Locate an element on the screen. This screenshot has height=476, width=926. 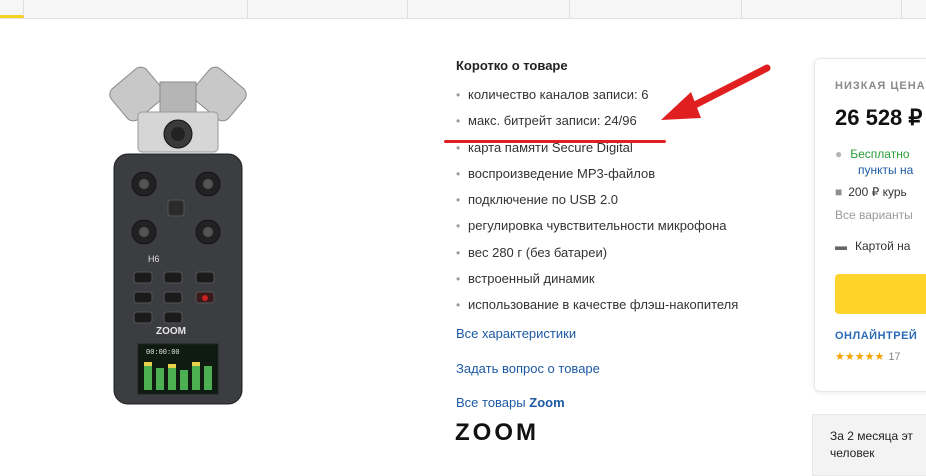
microphone-capsules is located at coordinates (178, 109).